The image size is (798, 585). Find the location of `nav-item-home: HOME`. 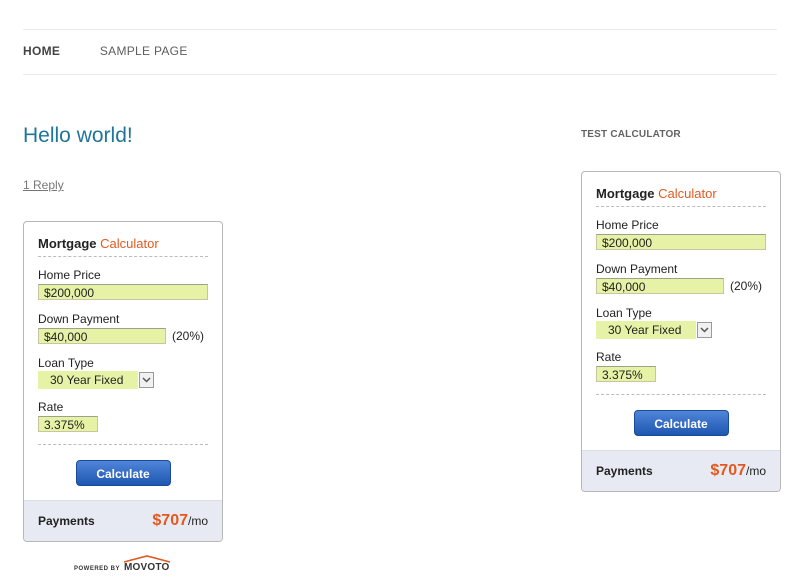

nav-item-home: HOME is located at coordinates (41, 51).